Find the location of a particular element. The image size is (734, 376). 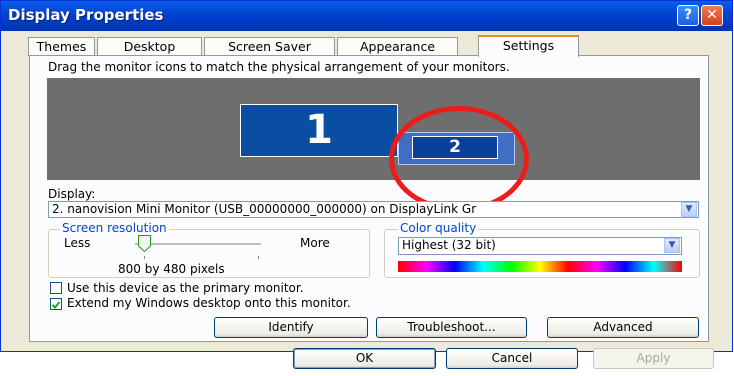

help-button: ? is located at coordinates (688, 15).